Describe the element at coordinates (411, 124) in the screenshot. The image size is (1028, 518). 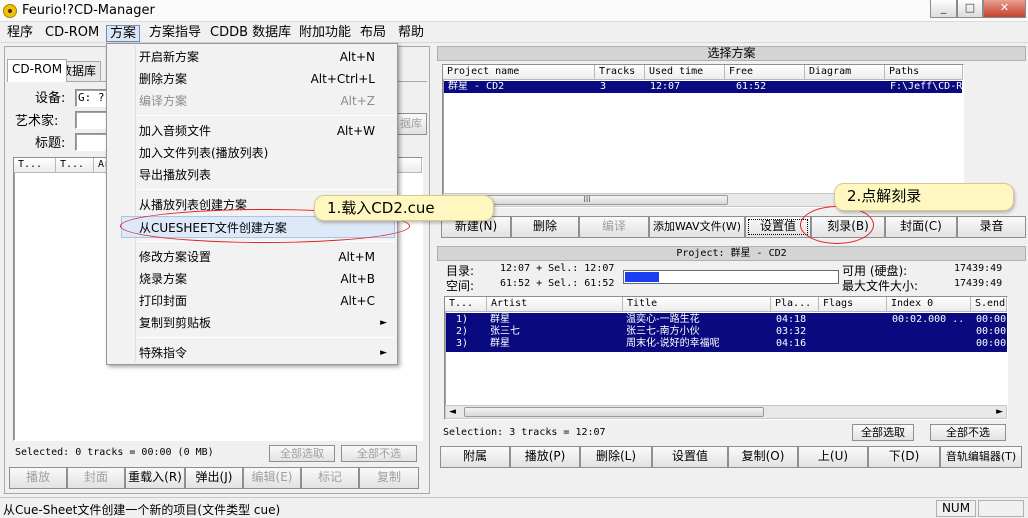
I see `database-button: 据库` at that location.